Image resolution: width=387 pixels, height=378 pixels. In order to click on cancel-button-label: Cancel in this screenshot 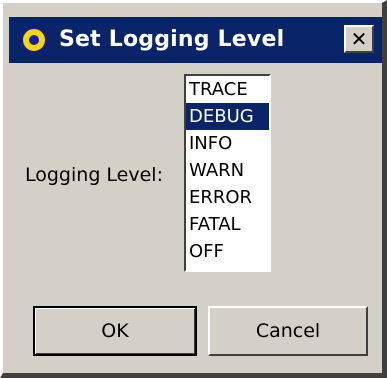, I will do `click(288, 331)`.